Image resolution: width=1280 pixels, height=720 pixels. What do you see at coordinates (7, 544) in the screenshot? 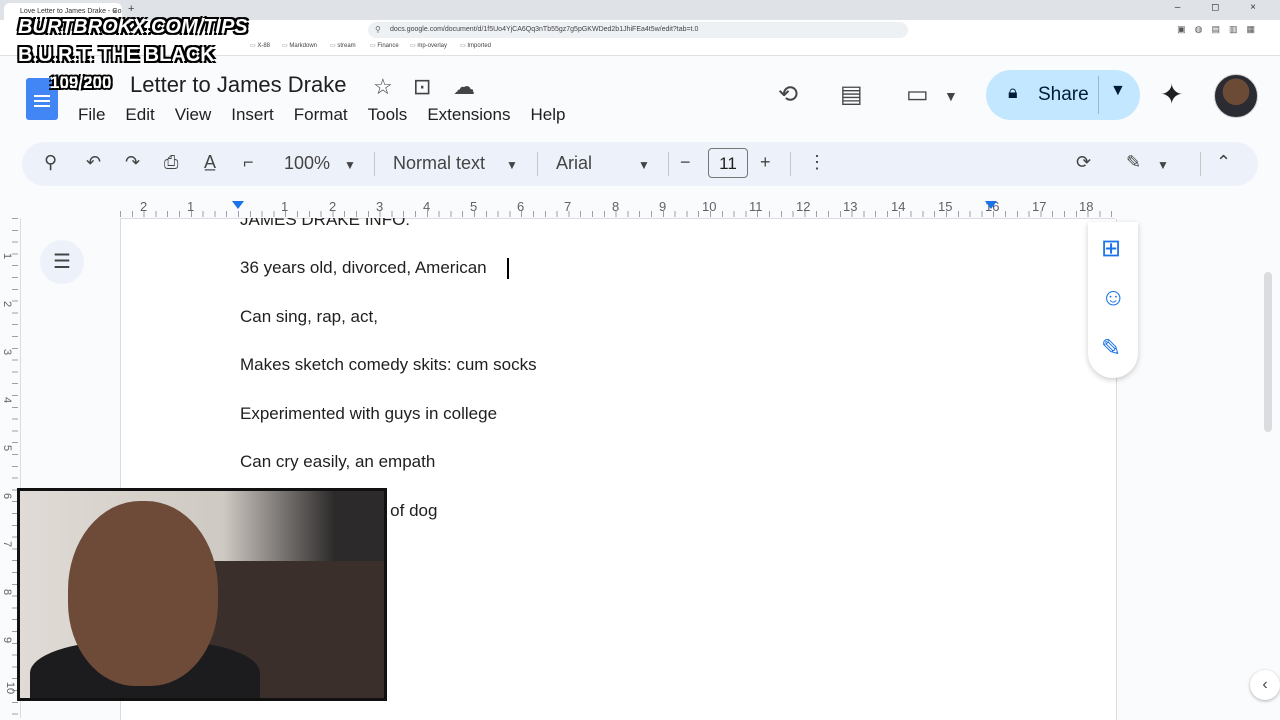
I see `vertical-ruler-number: 7` at bounding box center [7, 544].